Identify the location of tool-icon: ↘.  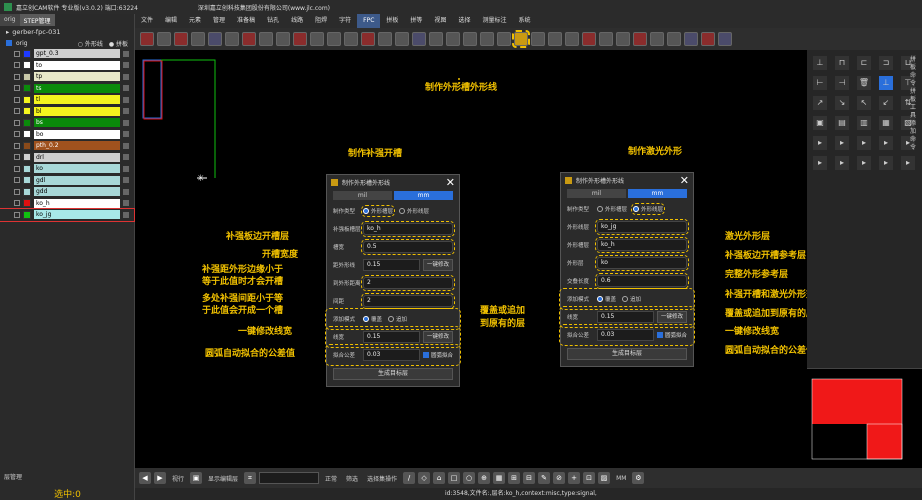
(842, 103).